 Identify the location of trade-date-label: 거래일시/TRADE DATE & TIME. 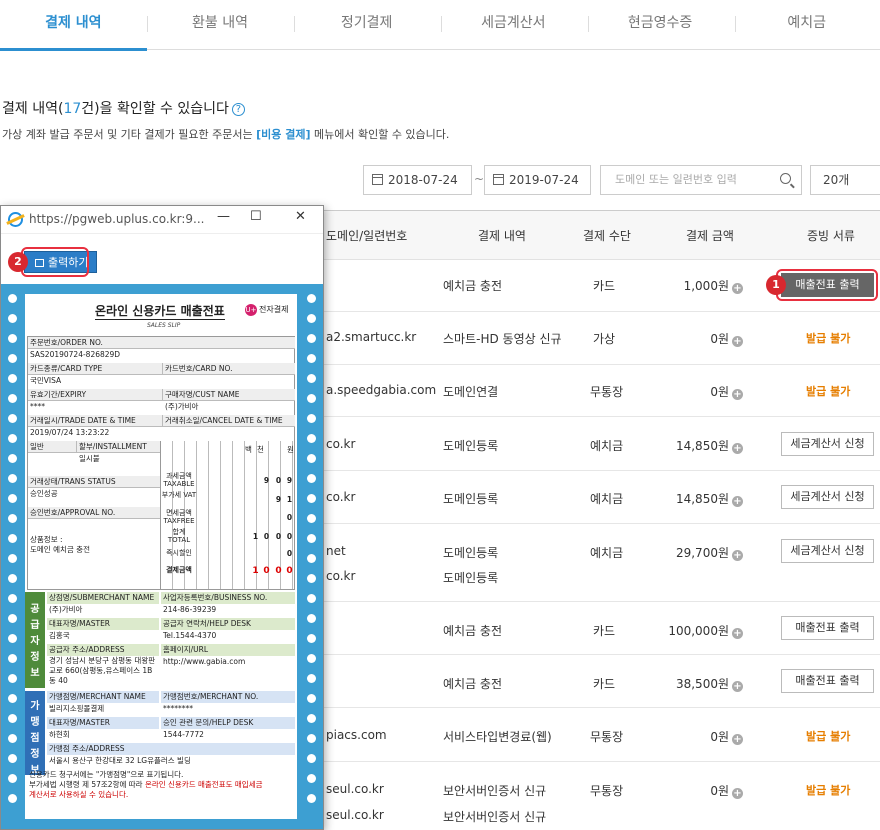
(95, 421).